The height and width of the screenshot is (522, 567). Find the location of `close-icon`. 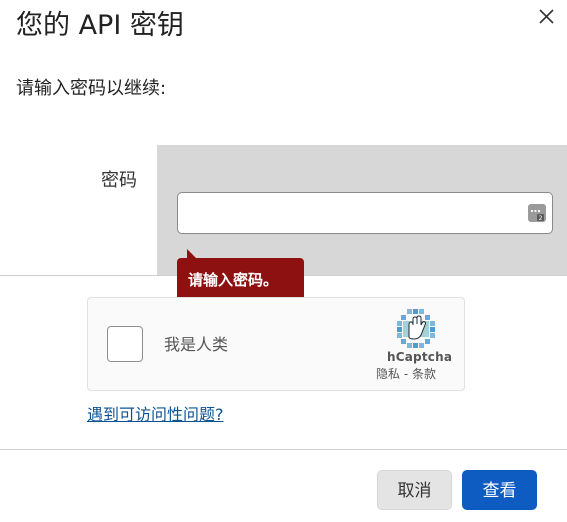

close-icon is located at coordinates (546, 16).